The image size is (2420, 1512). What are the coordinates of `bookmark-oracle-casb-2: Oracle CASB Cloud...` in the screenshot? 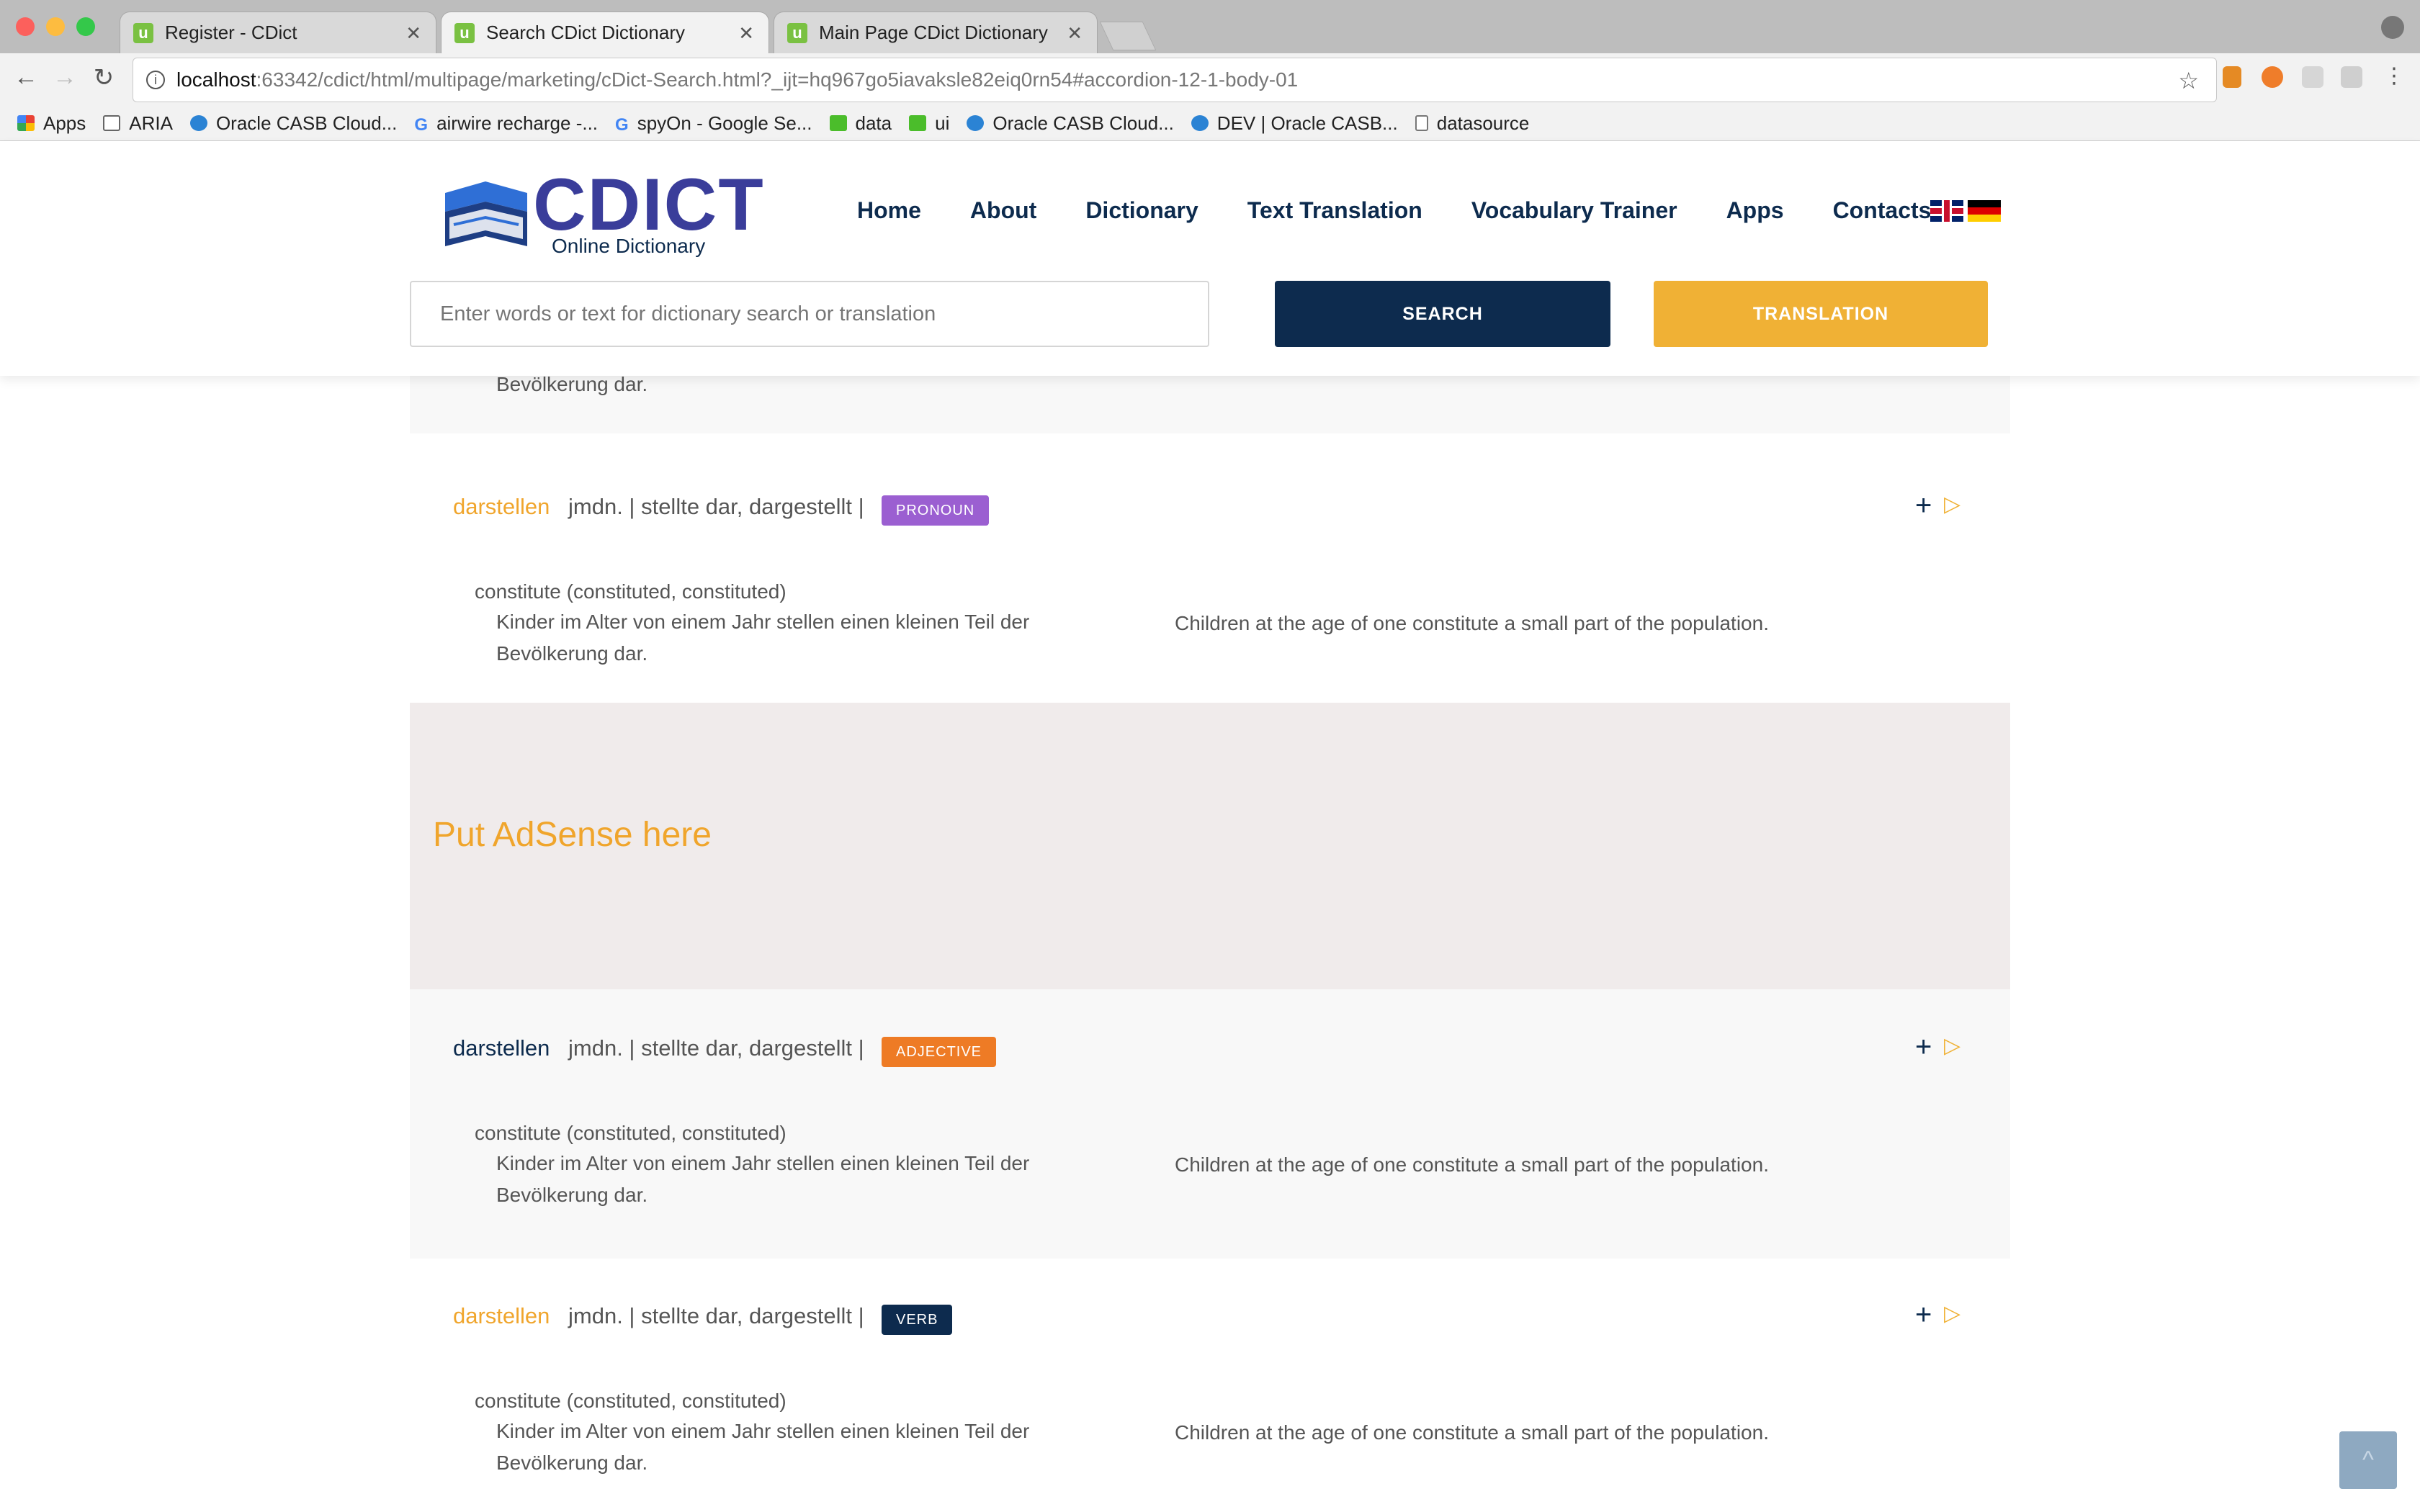 It's located at (1070, 123).